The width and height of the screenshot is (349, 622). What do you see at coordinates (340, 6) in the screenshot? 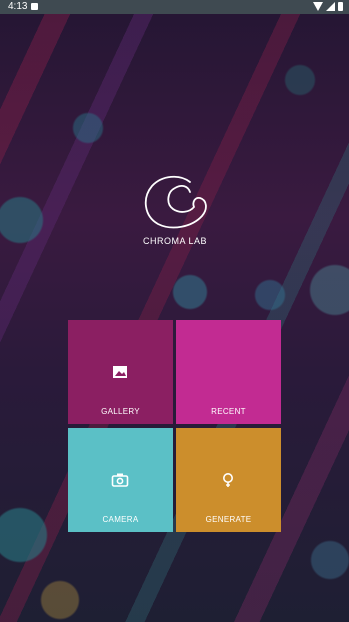
I see `battery-icon` at bounding box center [340, 6].